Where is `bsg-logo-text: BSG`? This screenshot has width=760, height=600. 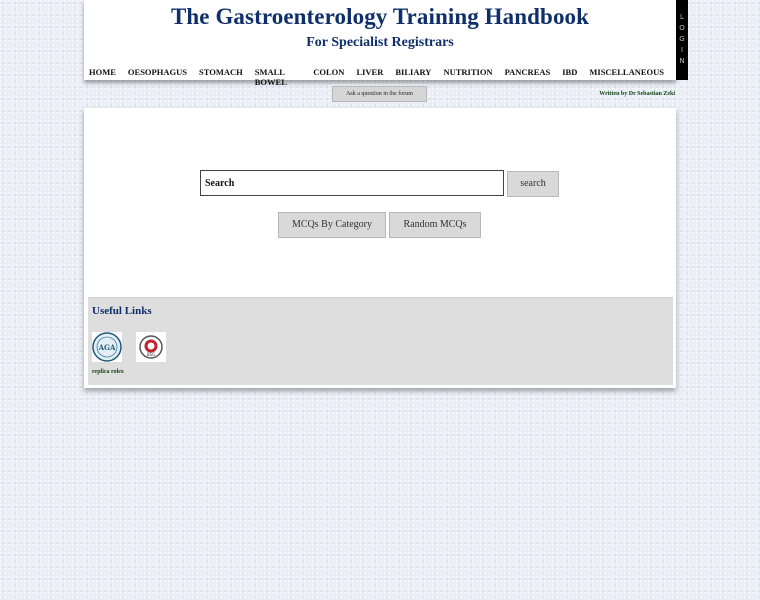 bsg-logo-text: BSG is located at coordinates (151, 354).